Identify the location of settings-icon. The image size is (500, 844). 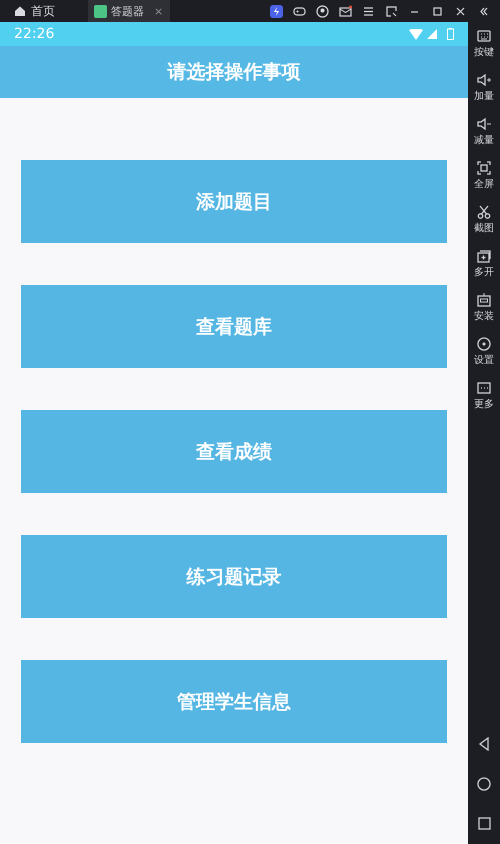
(484, 344).